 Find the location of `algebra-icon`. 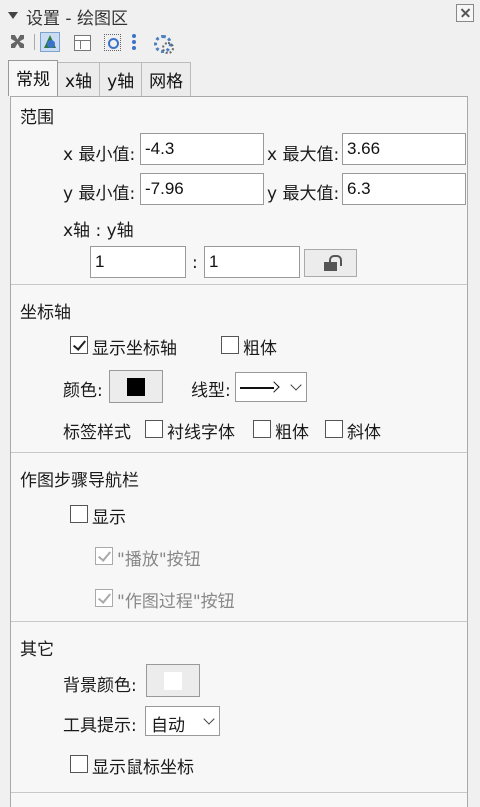

algebra-icon is located at coordinates (112, 42).